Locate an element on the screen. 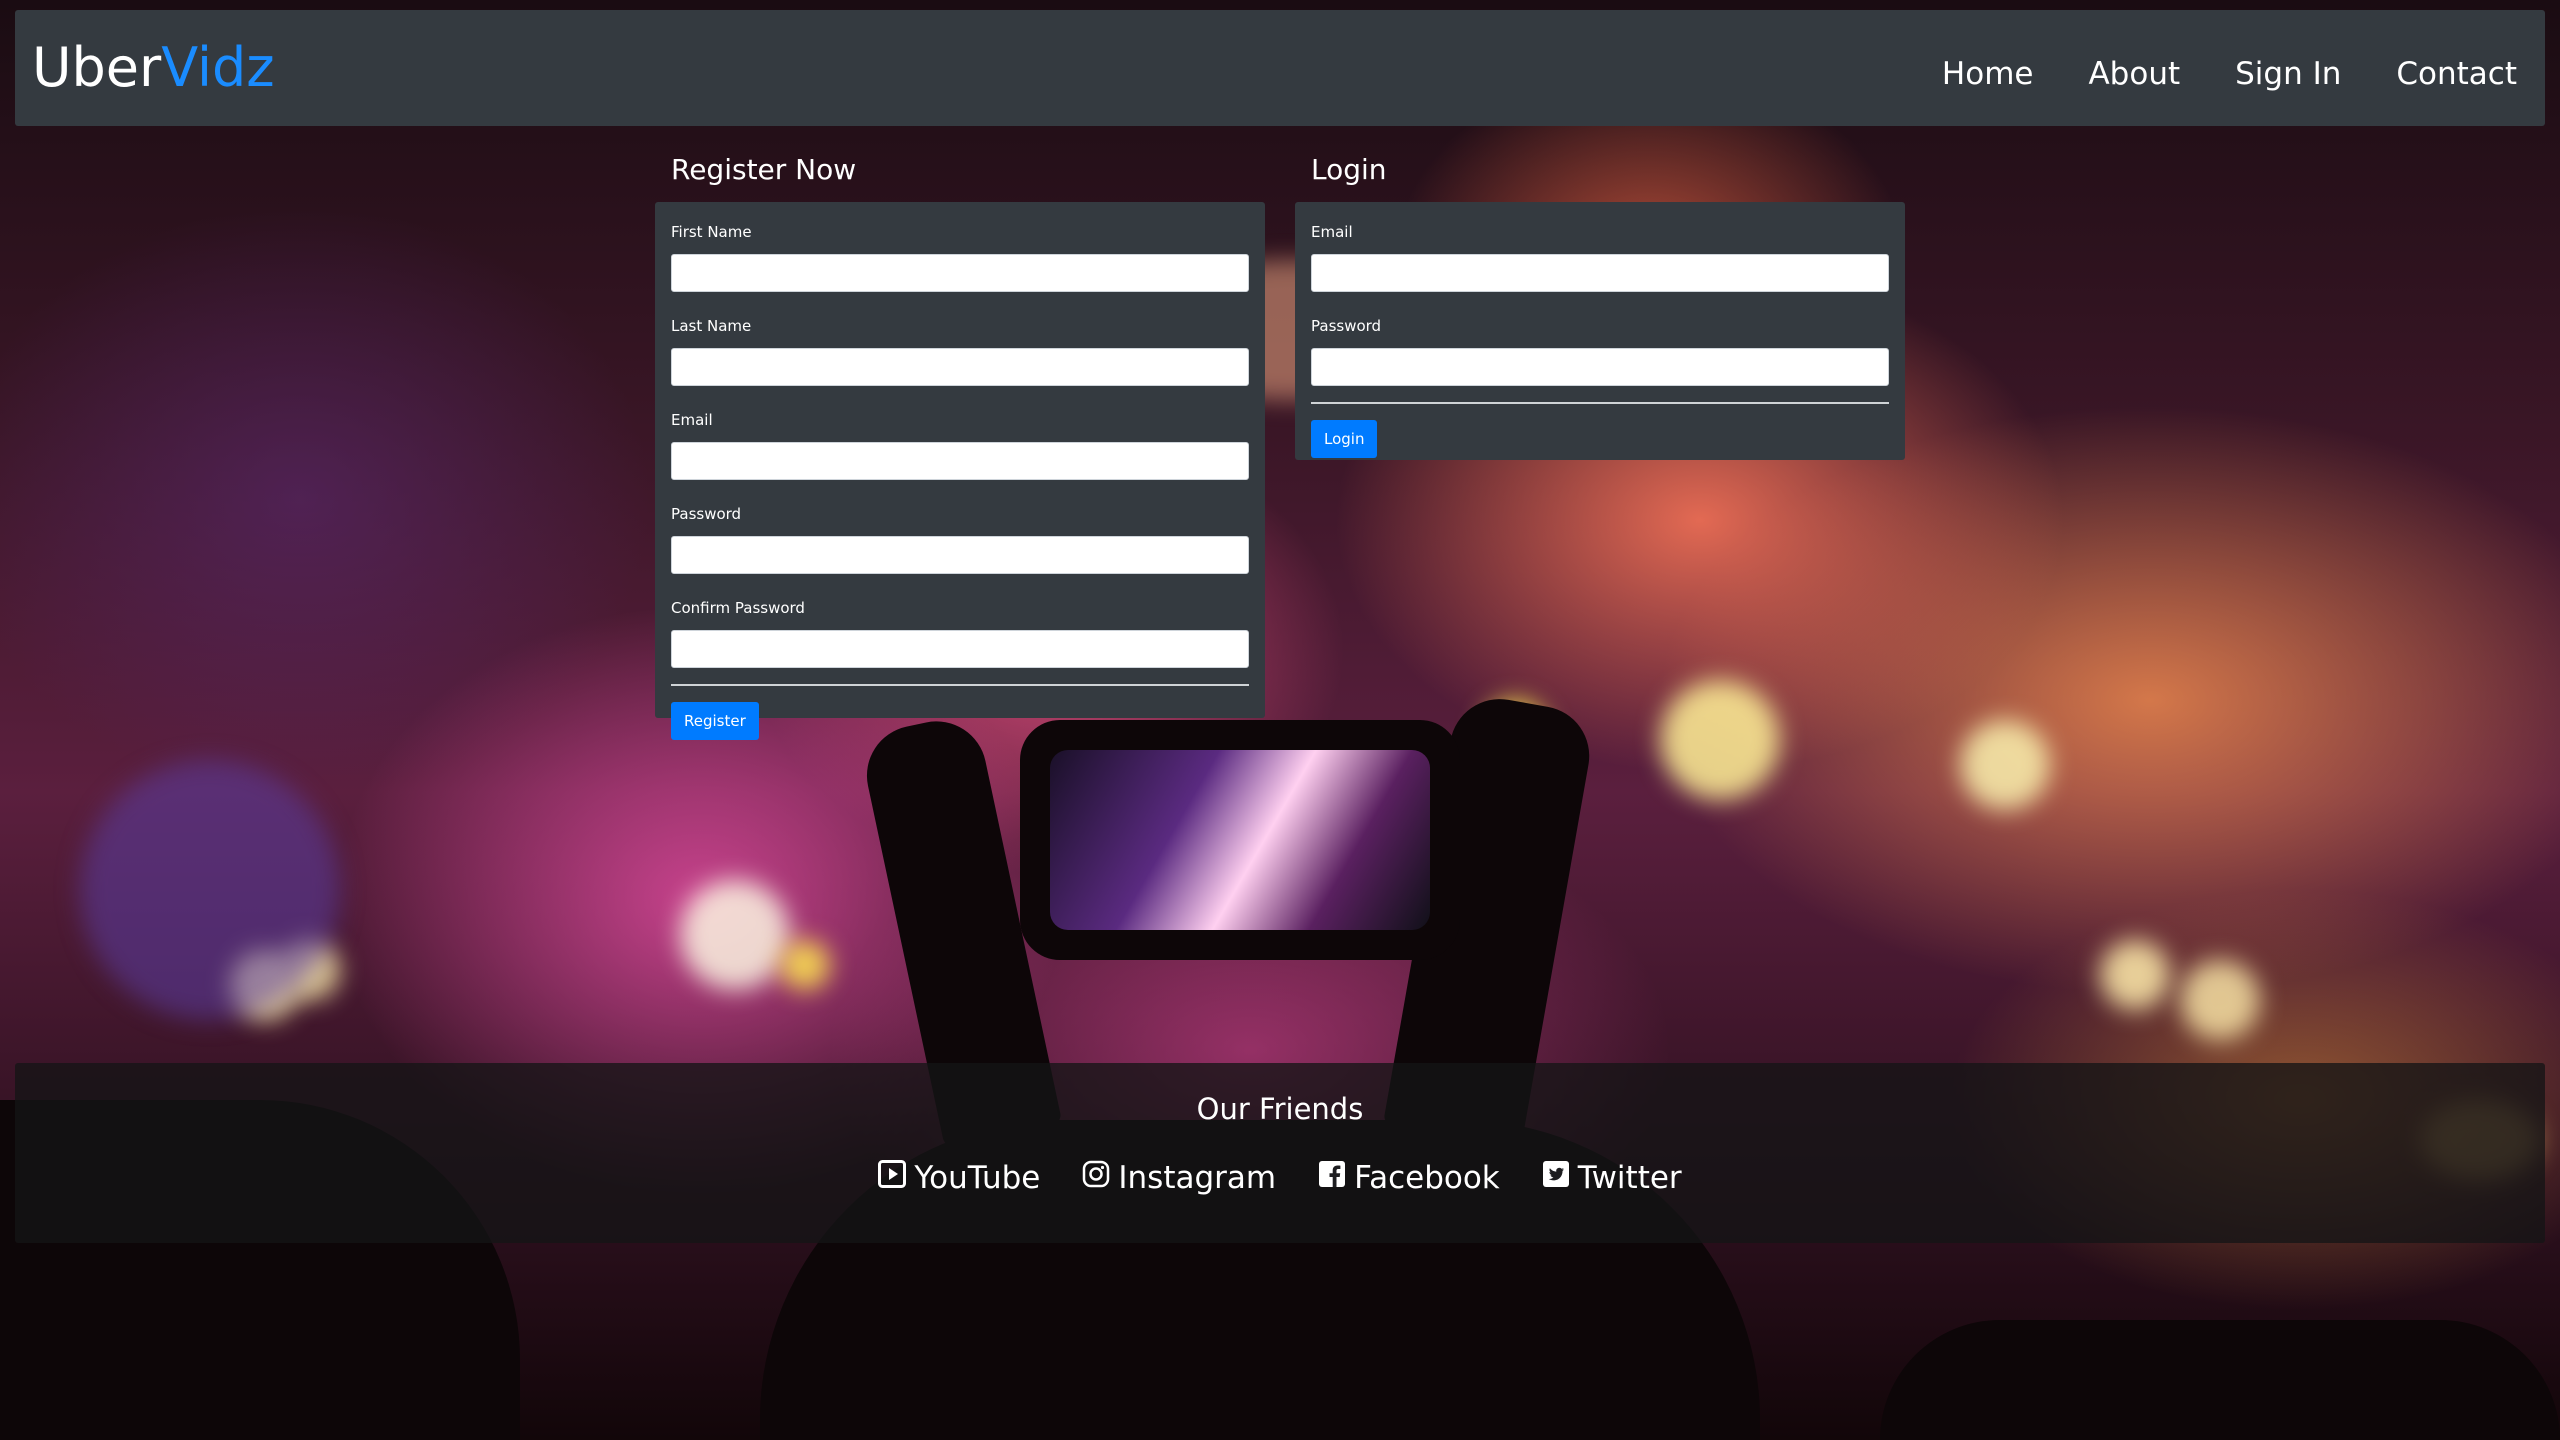  twitter-icon is located at coordinates (1556, 1178).